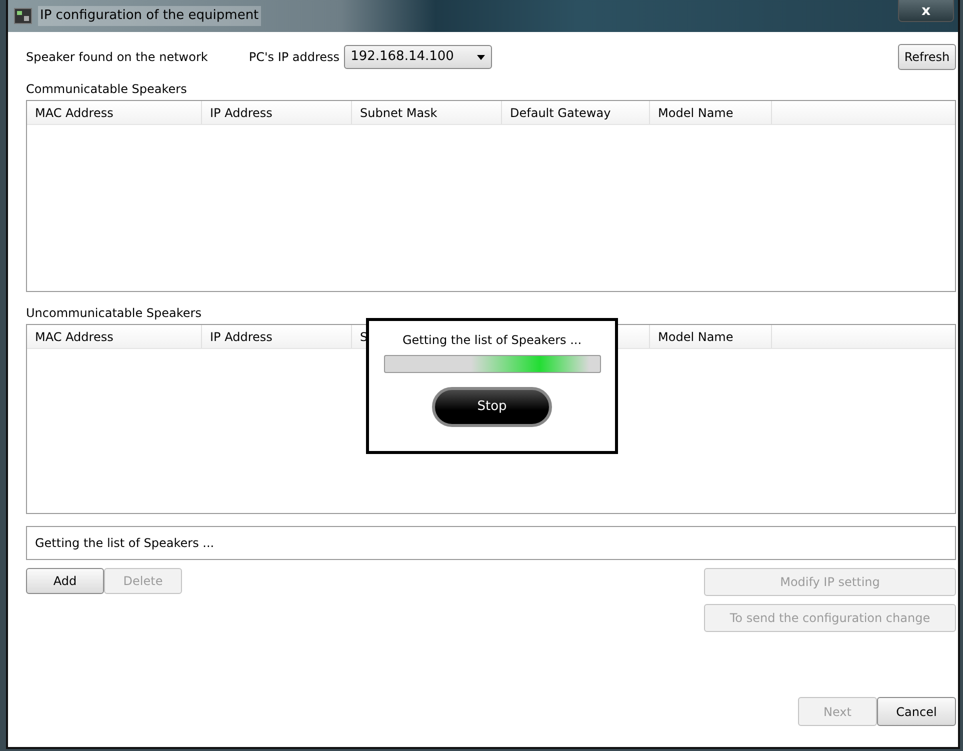 The width and height of the screenshot is (963, 751). Describe the element at coordinates (492, 407) in the screenshot. I see `stop-button: Stop` at that location.